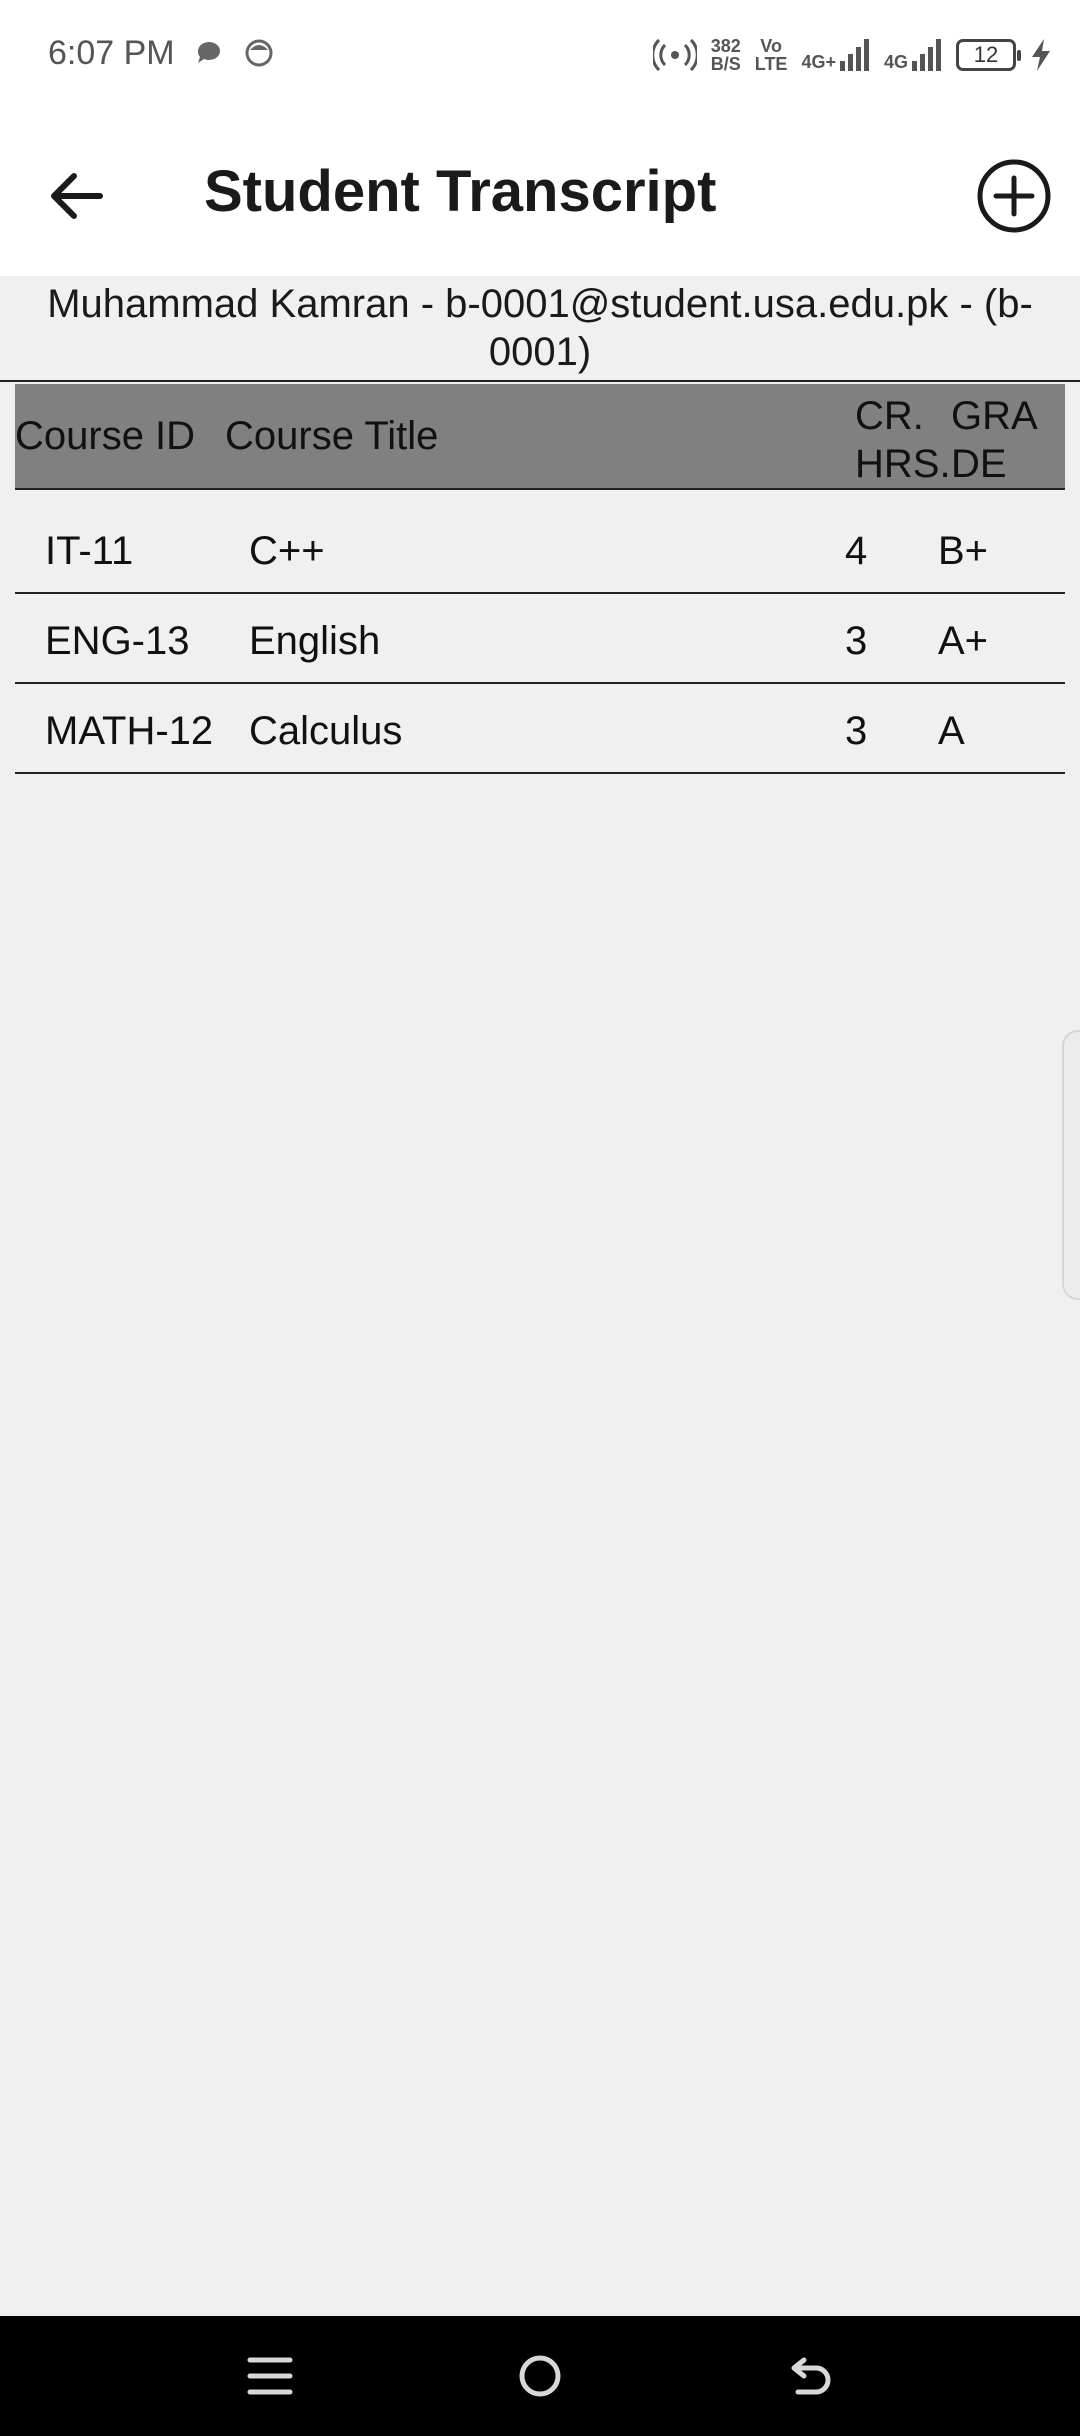 The height and width of the screenshot is (2436, 1080). Describe the element at coordinates (89, 551) in the screenshot. I see `cell-course-id: IT-11` at that location.